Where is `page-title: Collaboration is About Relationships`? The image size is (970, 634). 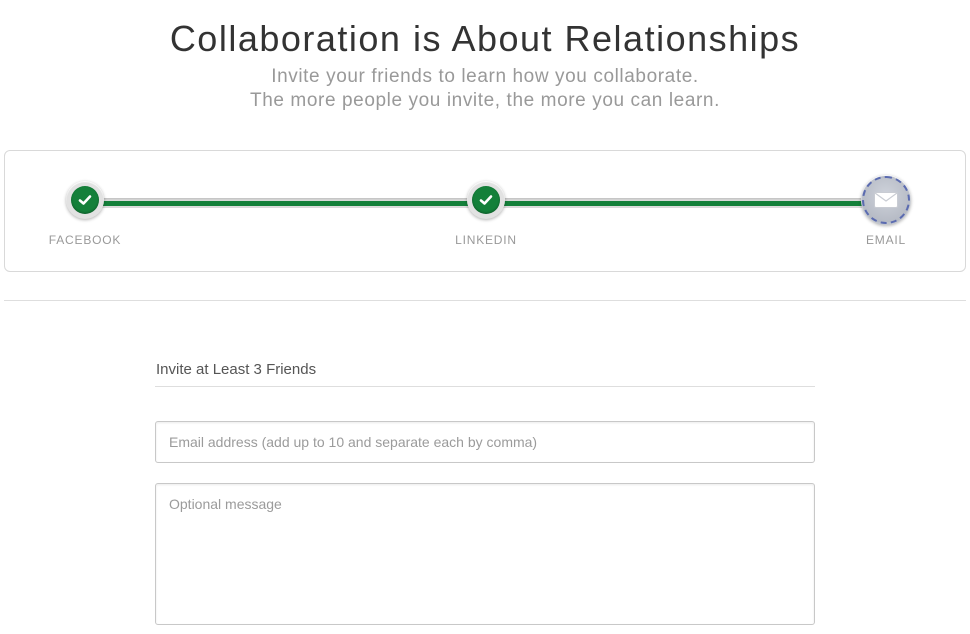 page-title: Collaboration is About Relationships is located at coordinates (485, 38).